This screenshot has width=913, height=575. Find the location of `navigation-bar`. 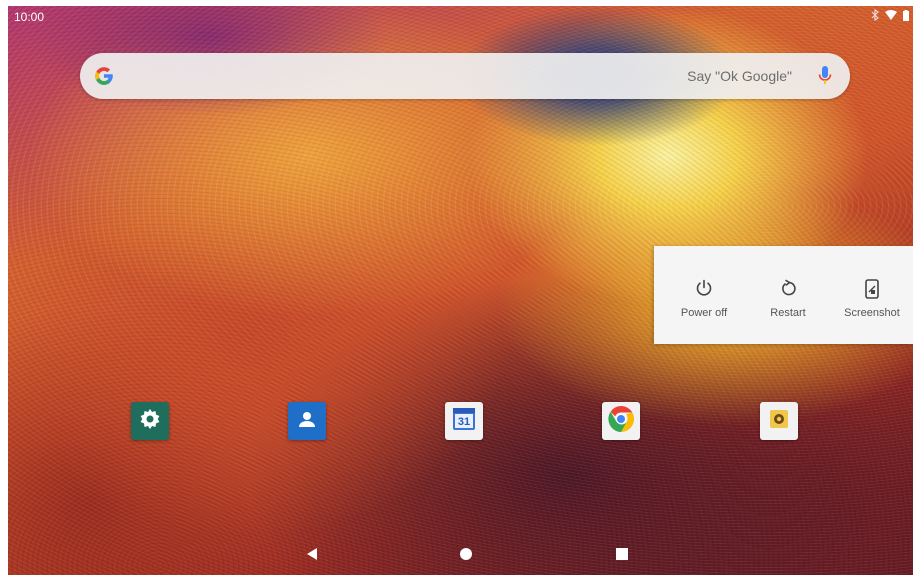

navigation-bar is located at coordinates (460, 555).